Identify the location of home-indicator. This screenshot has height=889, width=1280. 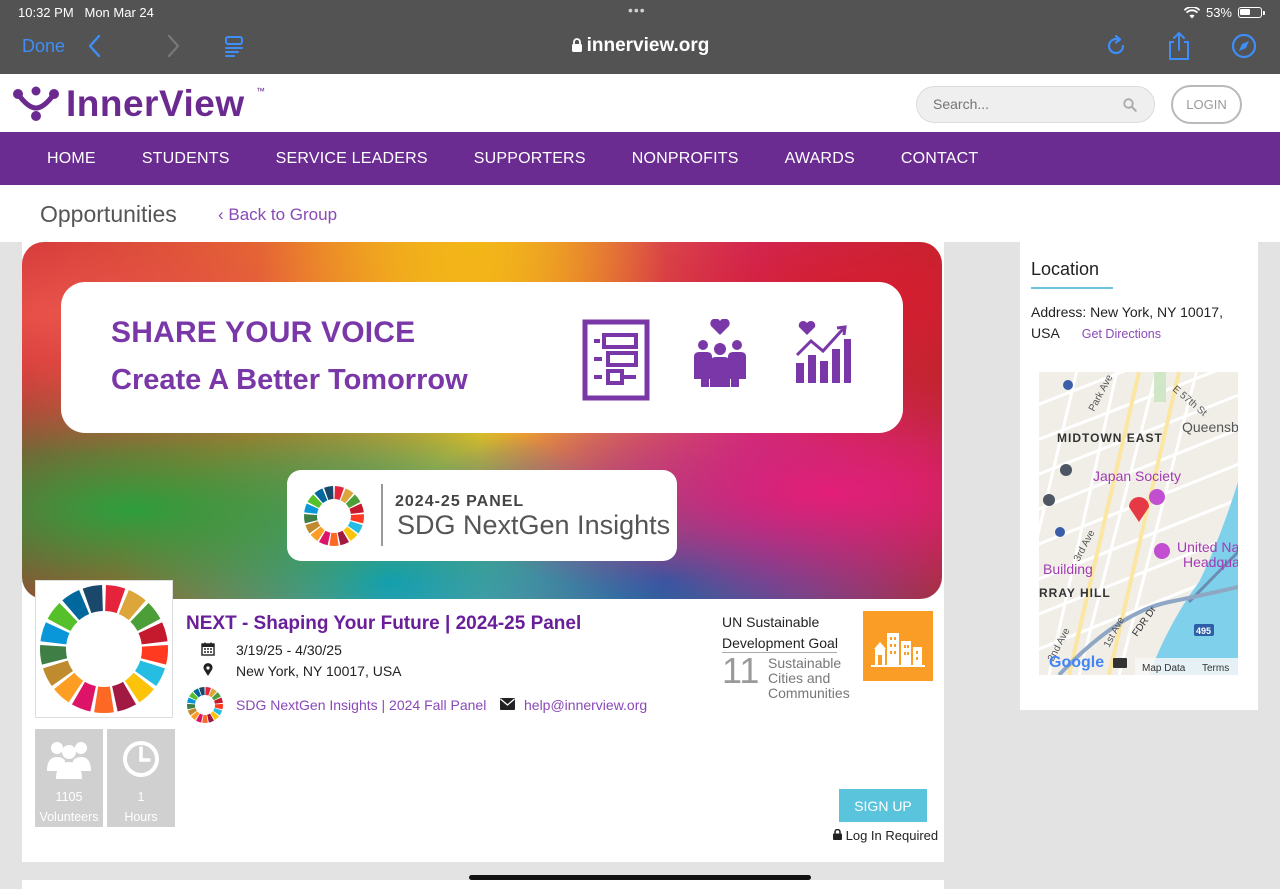
(640, 877).